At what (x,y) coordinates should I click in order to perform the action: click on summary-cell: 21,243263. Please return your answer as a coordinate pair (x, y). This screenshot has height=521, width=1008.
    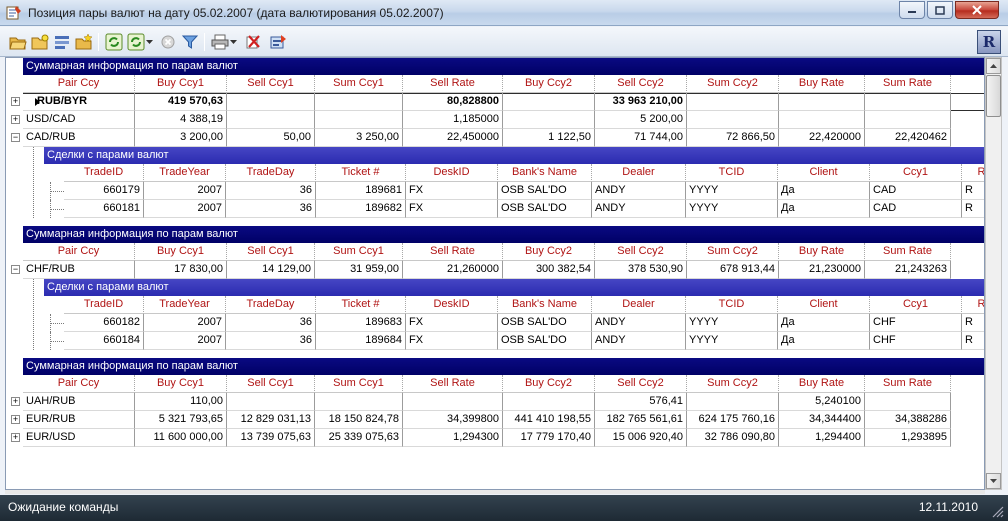
    Looking at the image, I should click on (908, 270).